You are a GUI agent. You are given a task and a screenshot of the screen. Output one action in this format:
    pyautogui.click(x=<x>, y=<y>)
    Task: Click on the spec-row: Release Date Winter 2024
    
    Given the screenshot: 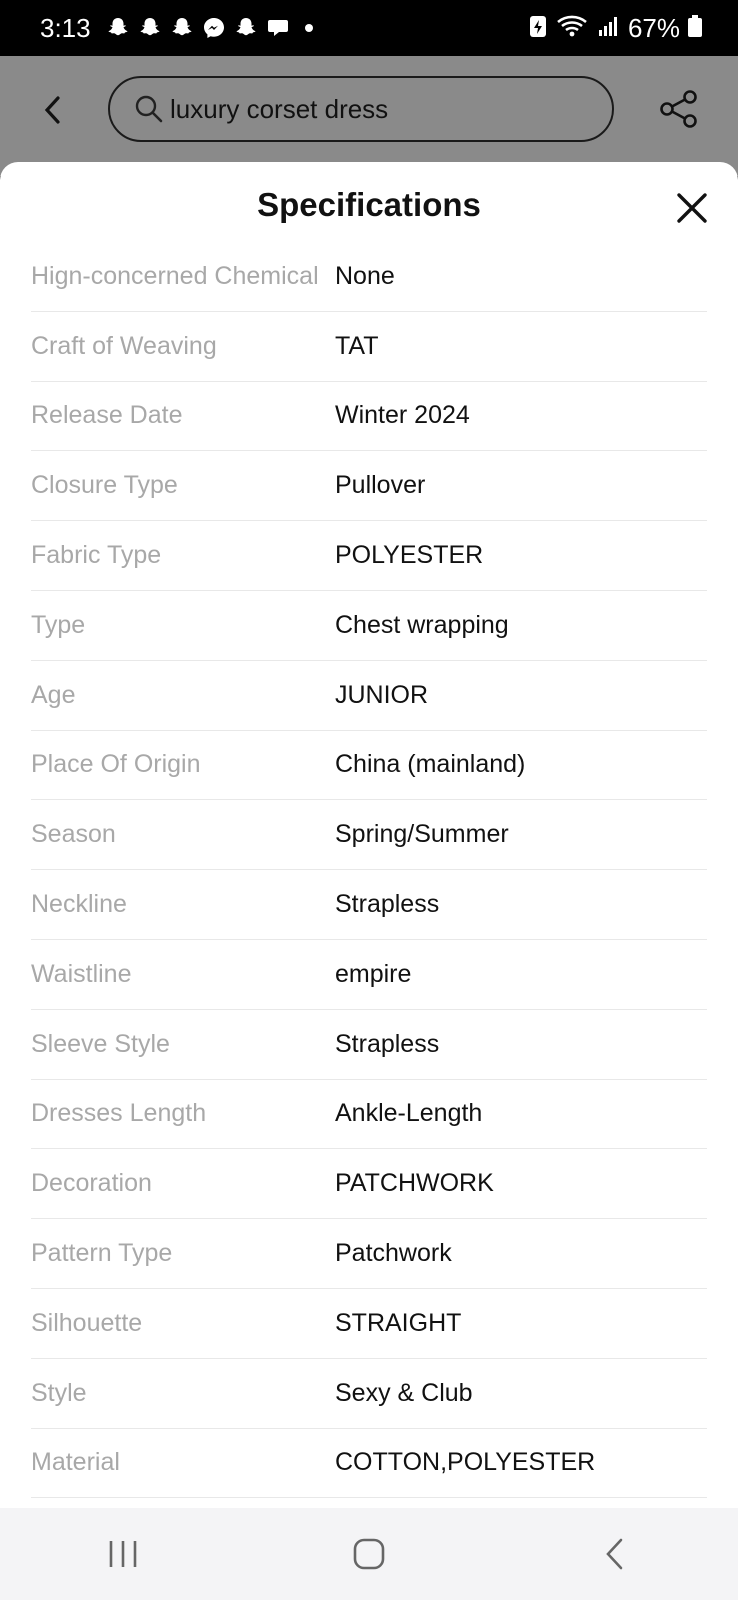 What is the action you would take?
    pyautogui.click(x=369, y=417)
    